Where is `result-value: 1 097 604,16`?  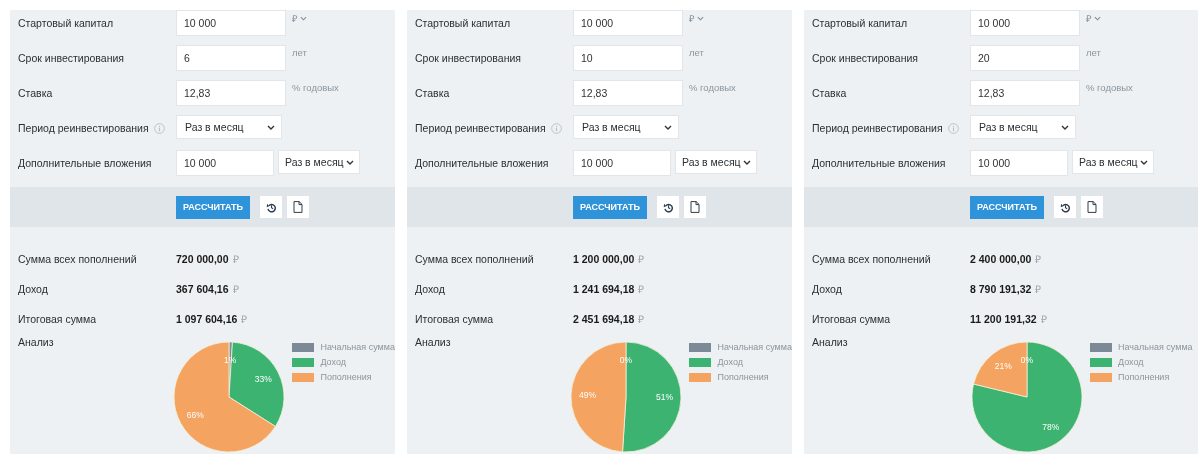
result-value: 1 097 604,16 is located at coordinates (207, 319).